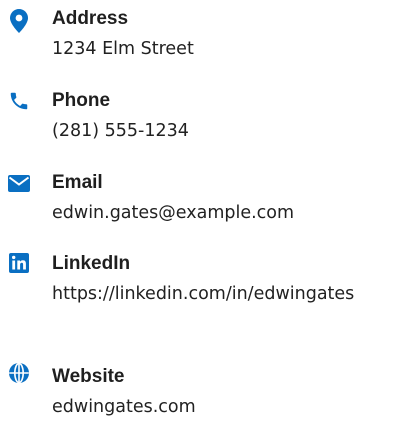  What do you see at coordinates (19, 373) in the screenshot?
I see `globe-icon` at bounding box center [19, 373].